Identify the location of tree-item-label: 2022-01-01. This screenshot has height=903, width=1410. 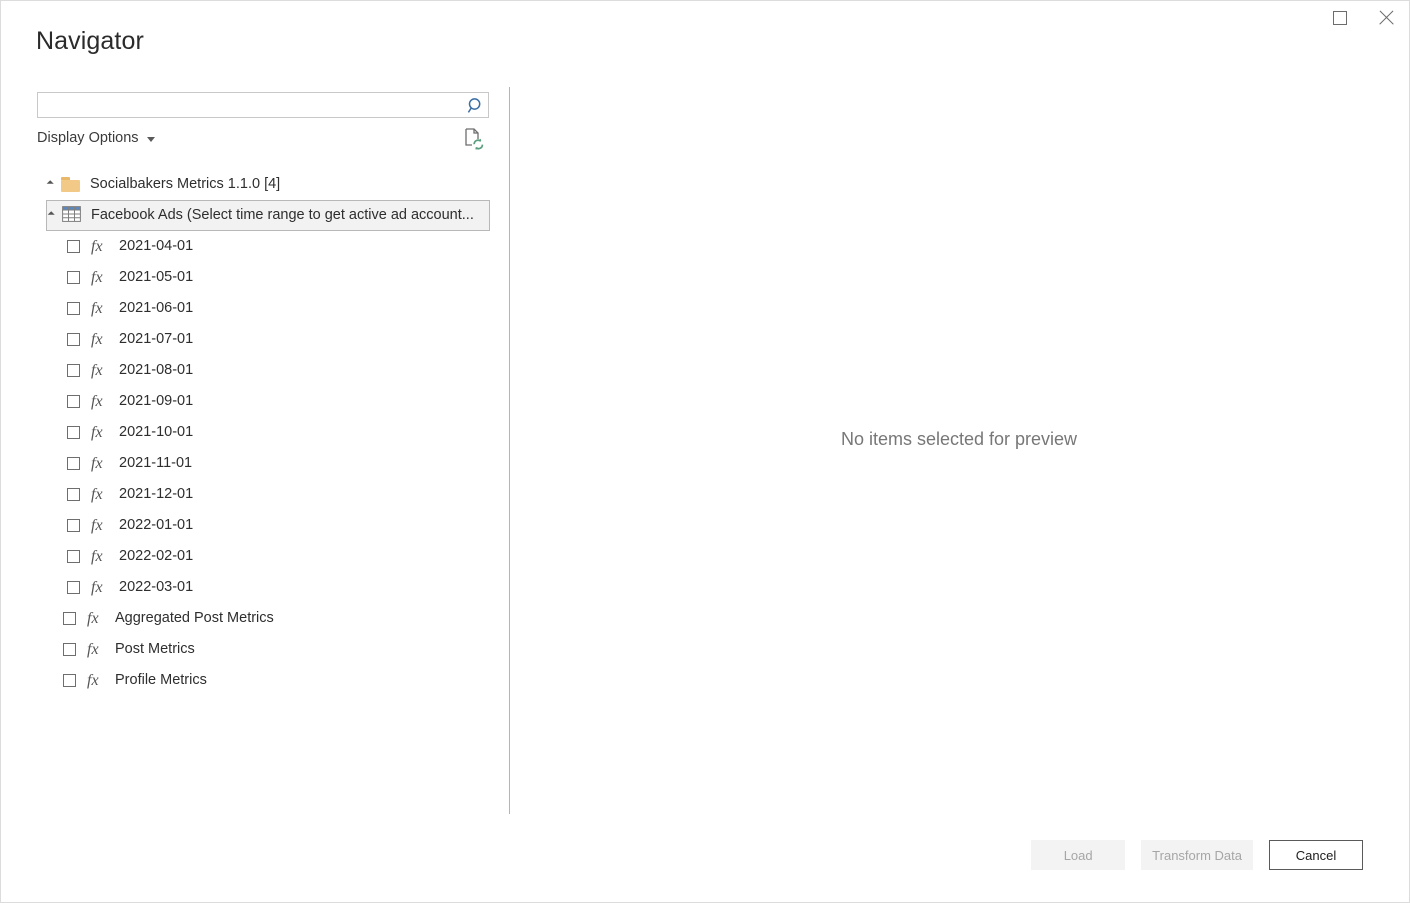
(156, 525).